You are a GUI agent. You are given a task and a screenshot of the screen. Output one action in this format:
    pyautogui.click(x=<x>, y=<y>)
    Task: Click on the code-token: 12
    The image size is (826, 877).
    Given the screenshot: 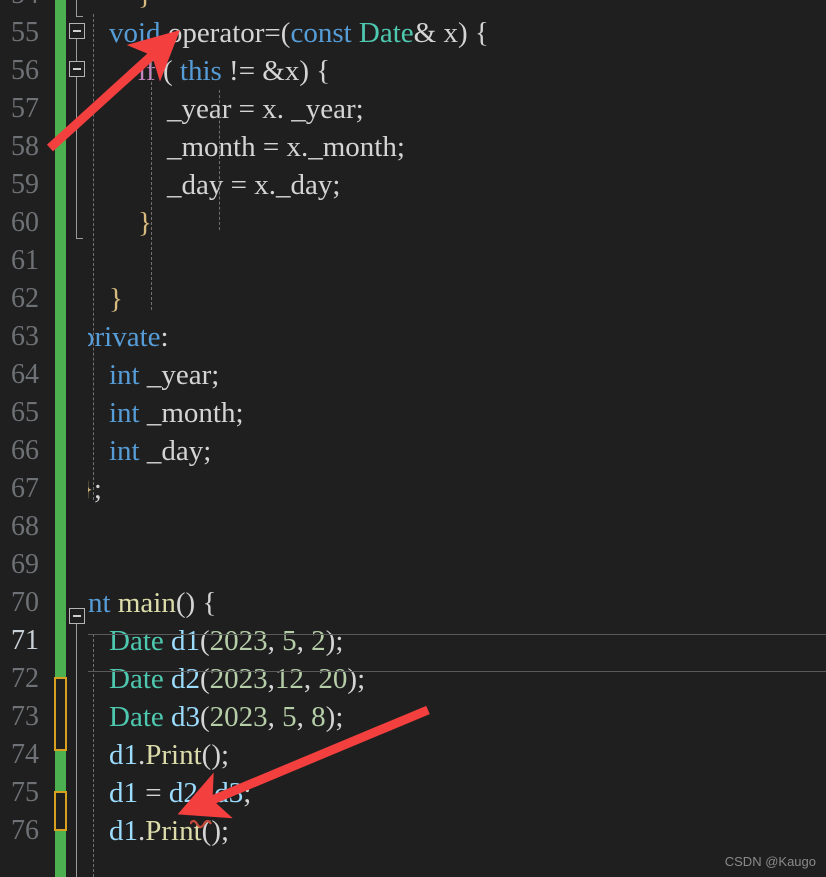 What is the action you would take?
    pyautogui.click(x=289, y=679)
    